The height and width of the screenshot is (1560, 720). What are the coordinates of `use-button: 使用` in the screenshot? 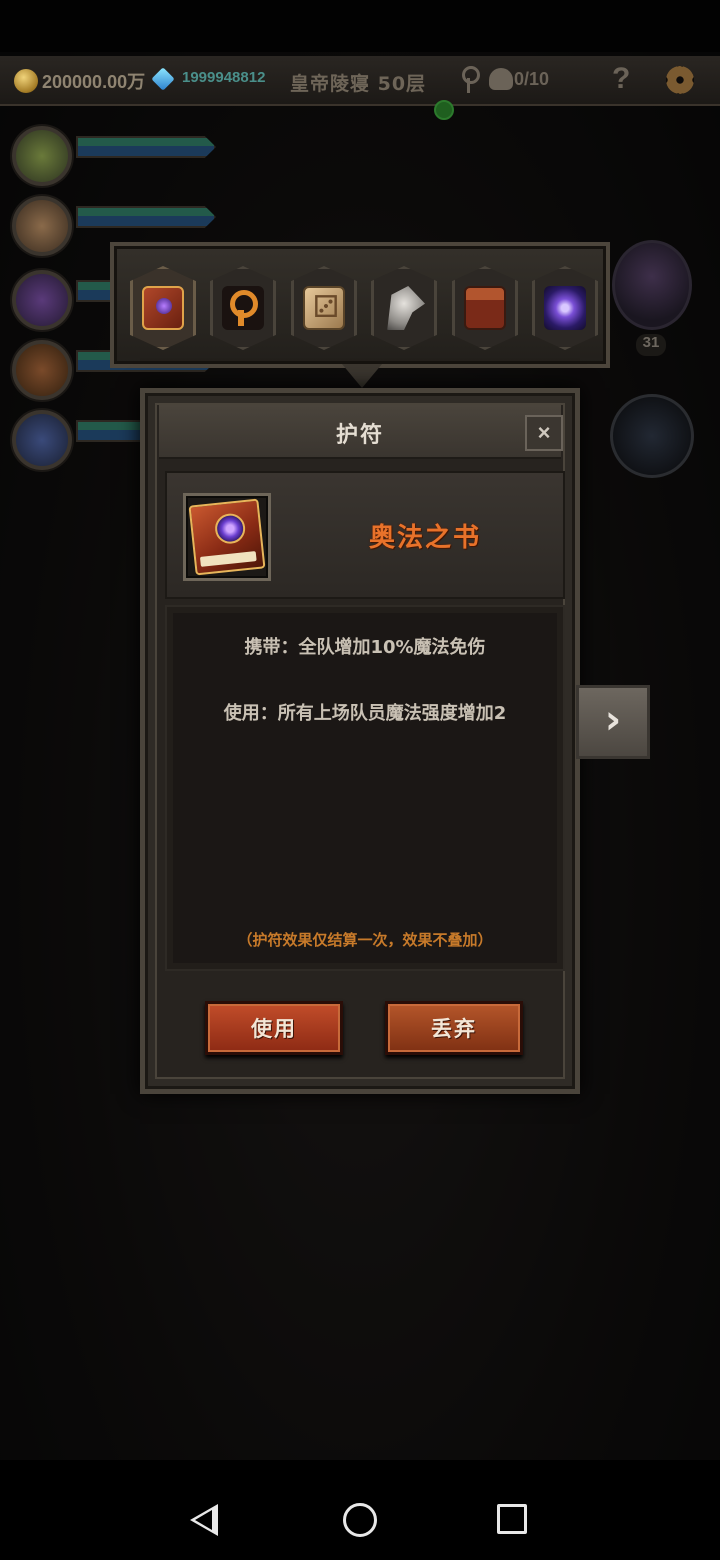 It's located at (274, 1028).